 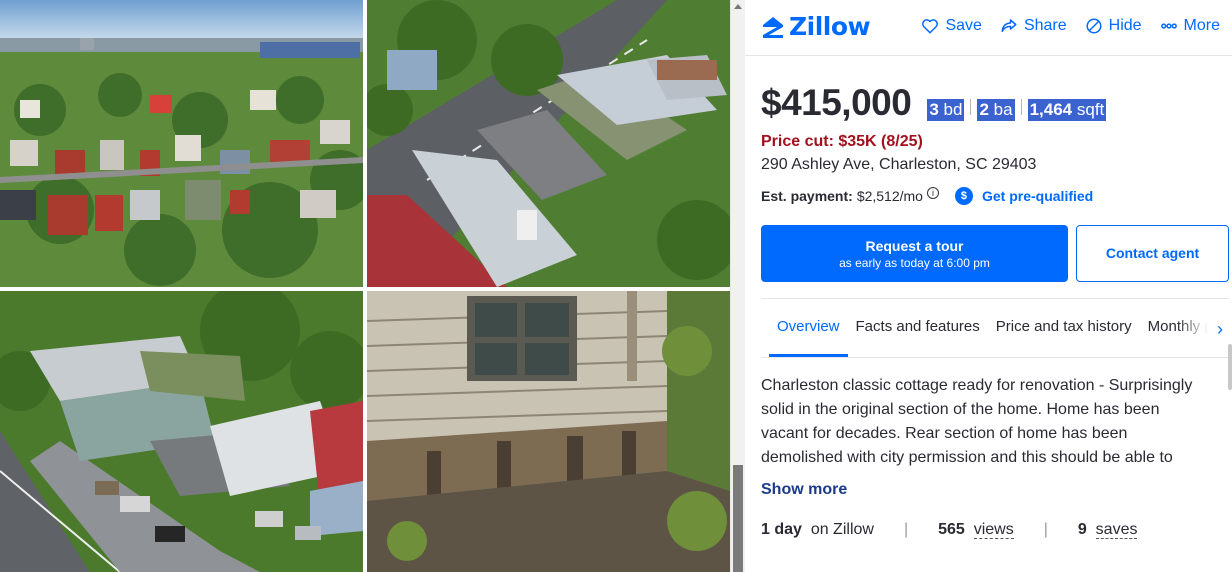 What do you see at coordinates (548, 143) in the screenshot?
I see `aerial-rooftops-photo` at bounding box center [548, 143].